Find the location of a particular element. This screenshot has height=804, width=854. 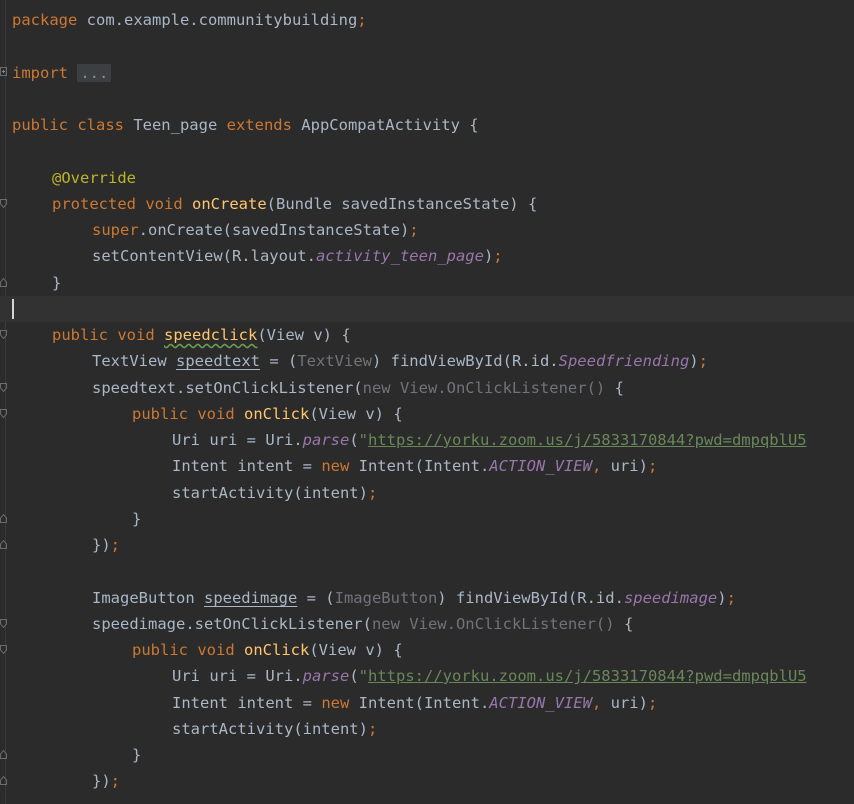

code-line: package com.example.communitybuilding; is located at coordinates (189, 20).